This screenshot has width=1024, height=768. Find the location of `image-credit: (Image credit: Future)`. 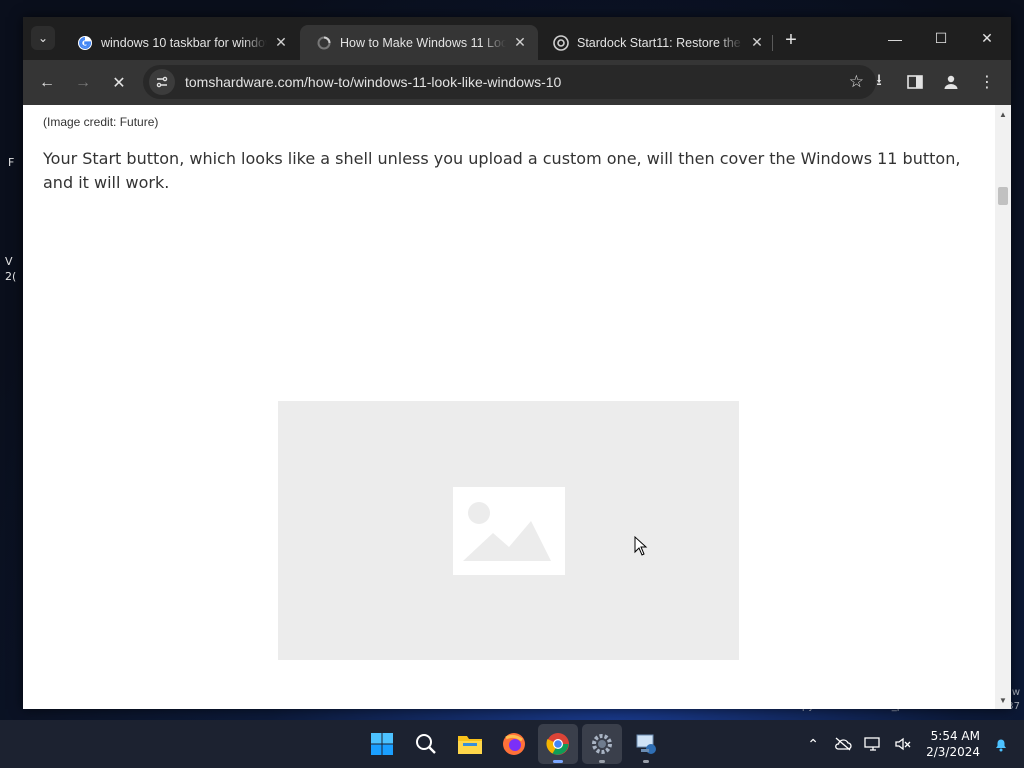

image-credit: (Image credit: Future) is located at coordinates (101, 122).